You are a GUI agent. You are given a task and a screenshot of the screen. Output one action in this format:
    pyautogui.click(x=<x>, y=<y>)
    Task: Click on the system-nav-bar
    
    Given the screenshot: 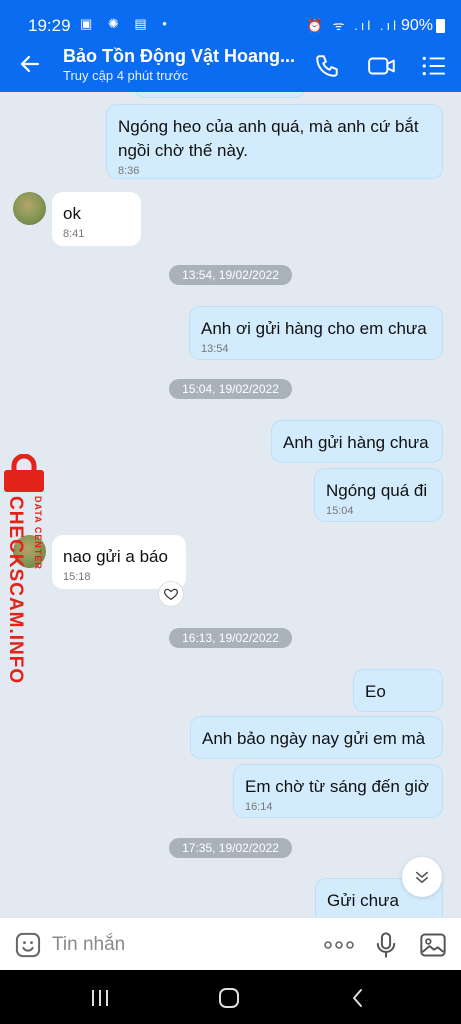 What is the action you would take?
    pyautogui.click(x=230, y=997)
    